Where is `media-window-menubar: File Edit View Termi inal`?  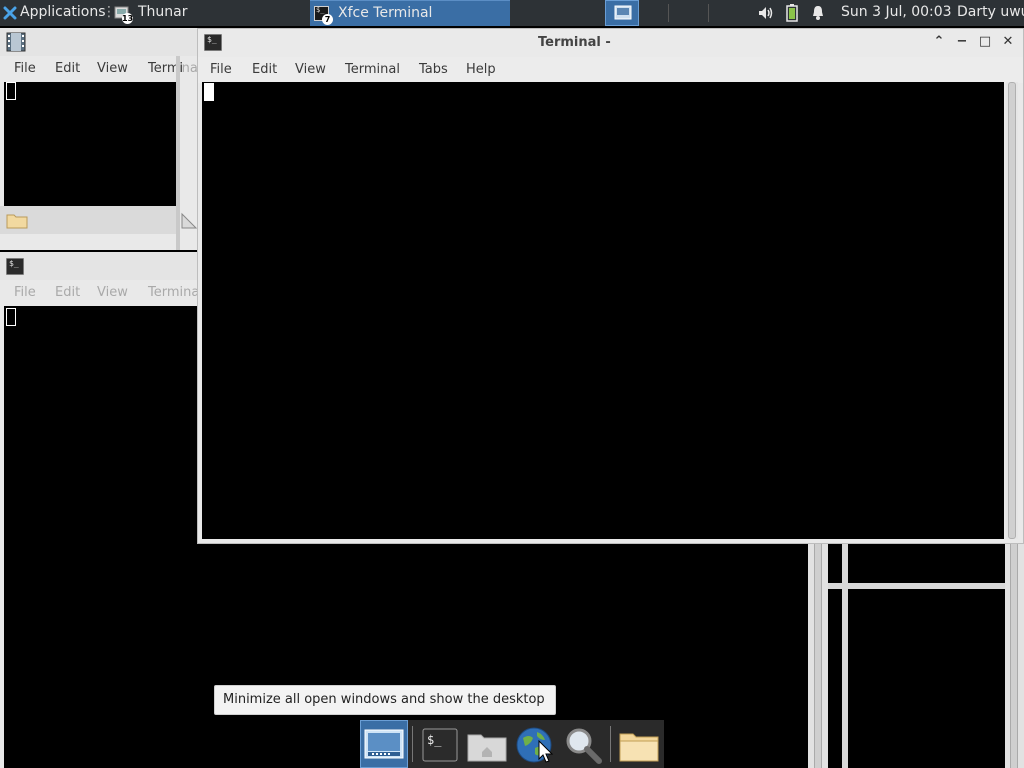 media-window-menubar: File Edit View Termi inal is located at coordinates (100, 69).